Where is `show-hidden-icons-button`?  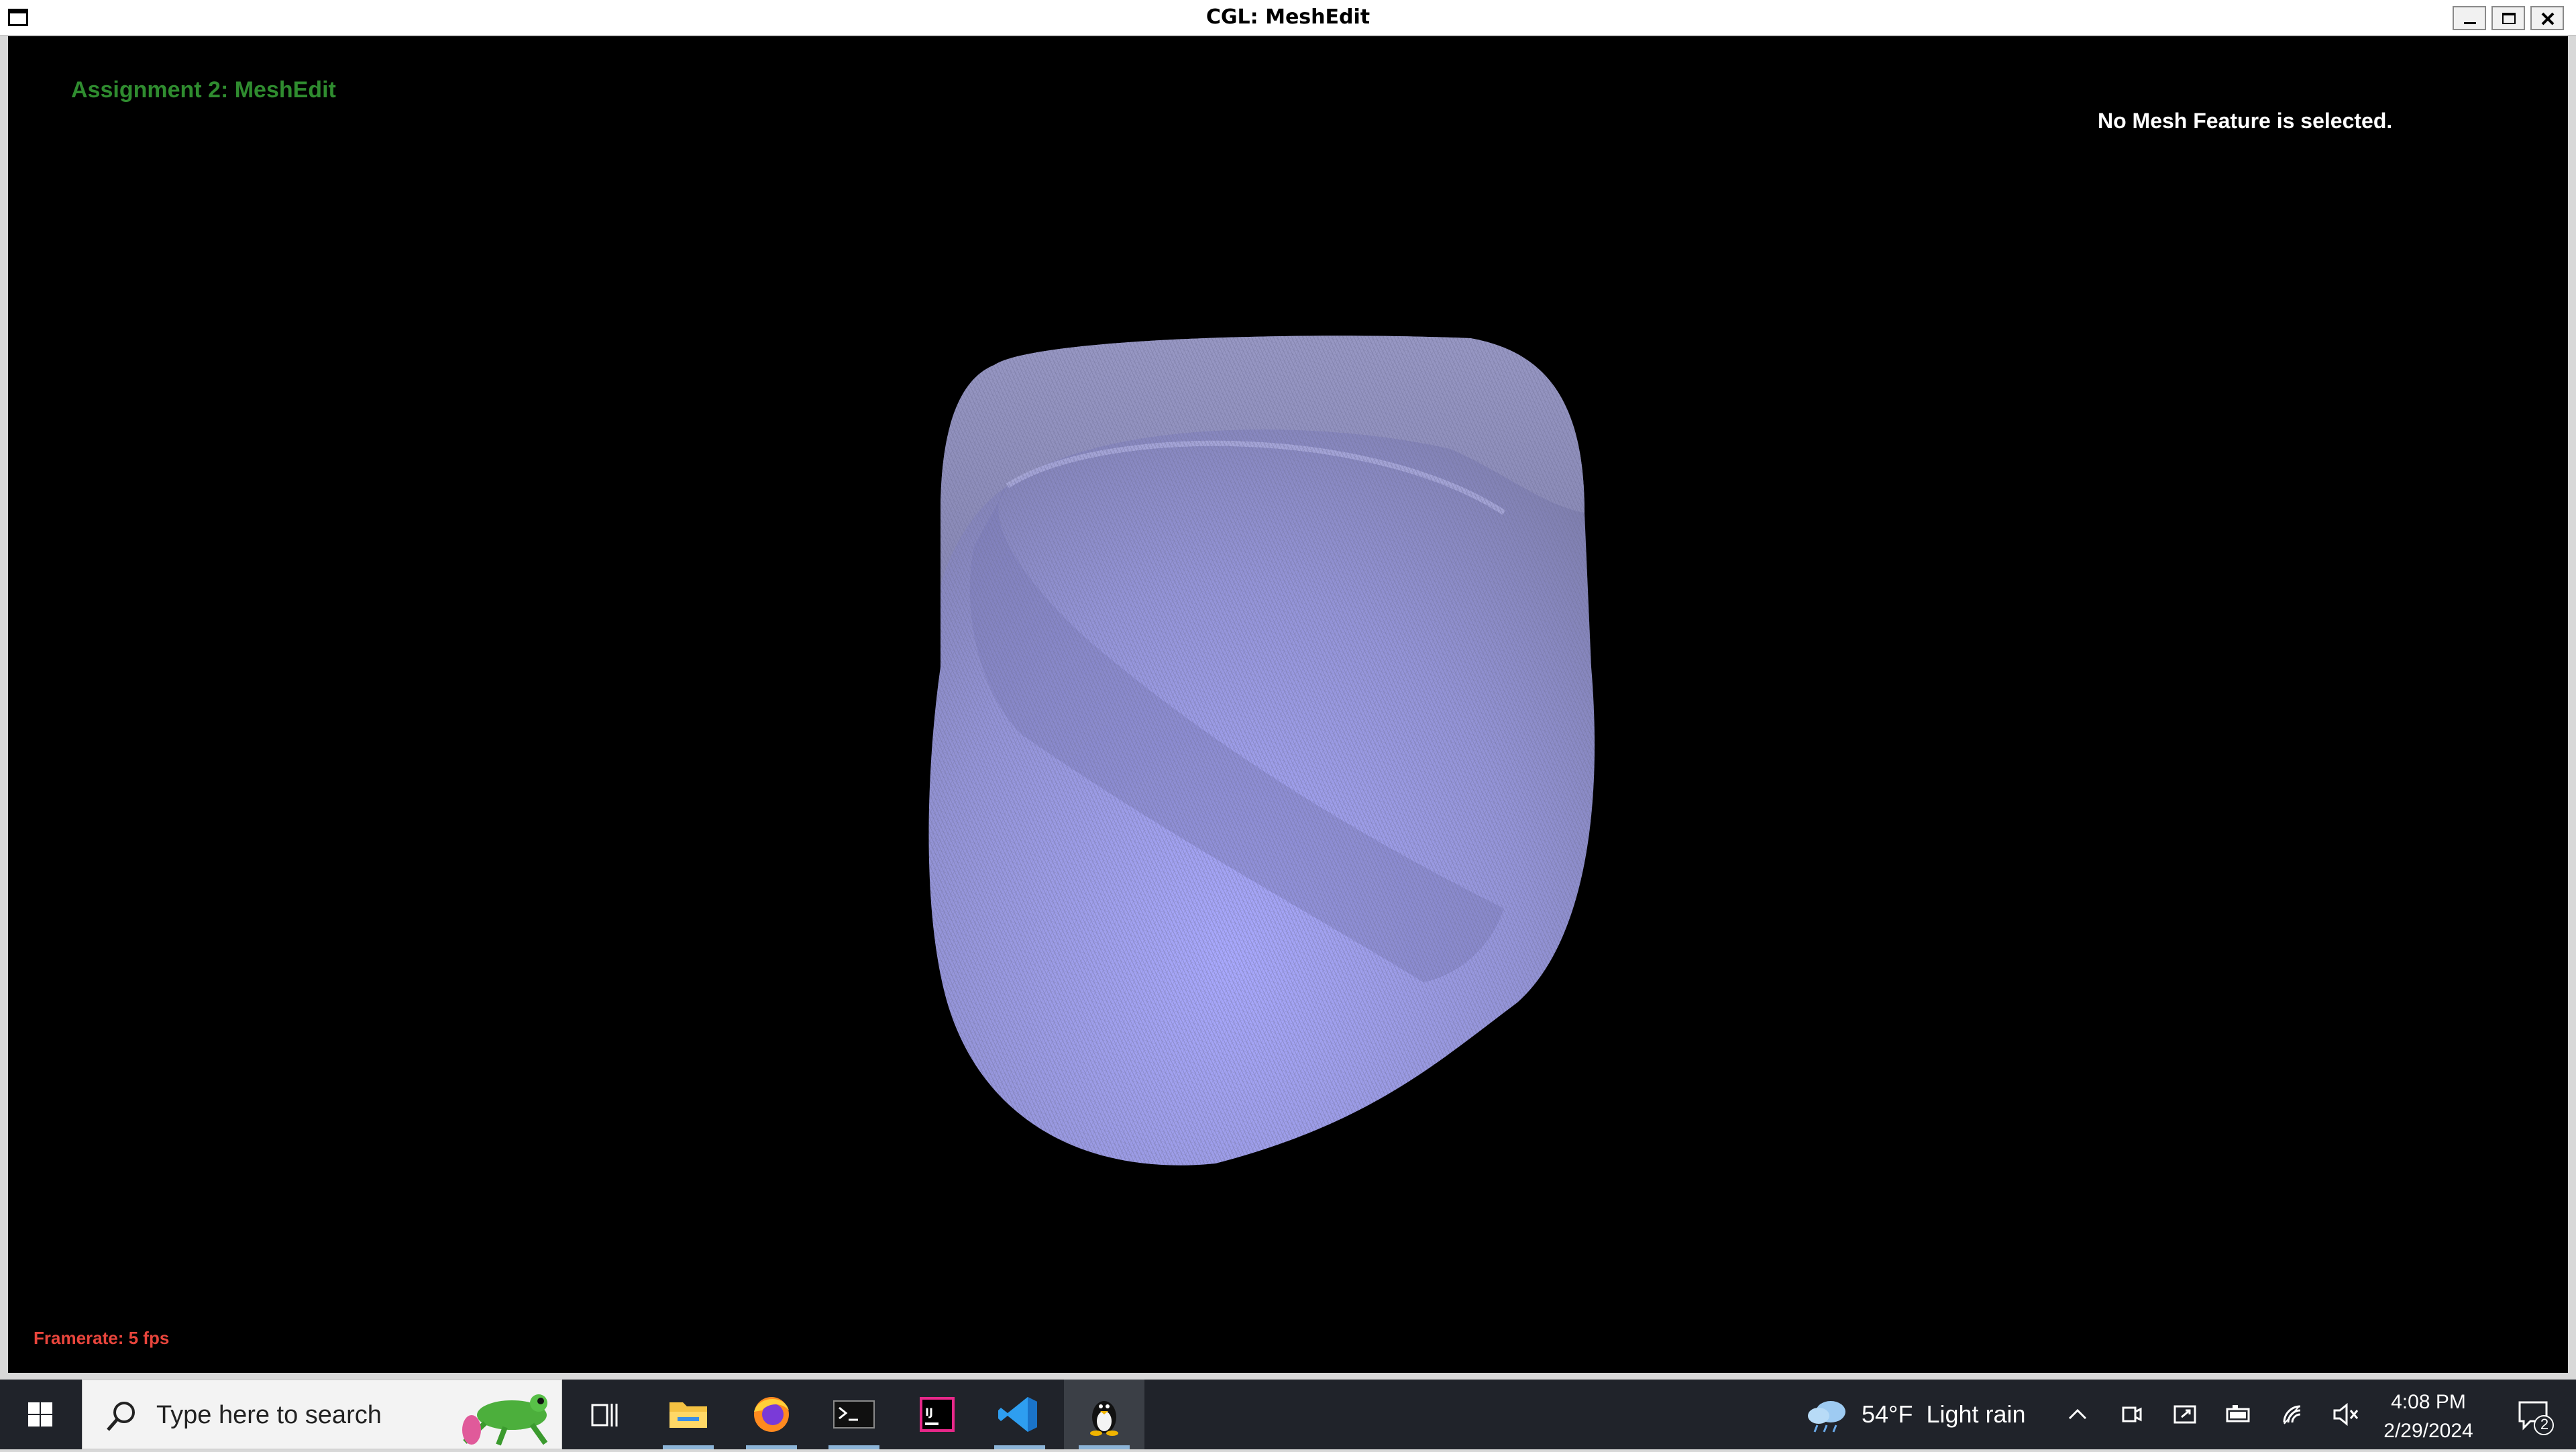 show-hidden-icons-button is located at coordinates (2077, 1415).